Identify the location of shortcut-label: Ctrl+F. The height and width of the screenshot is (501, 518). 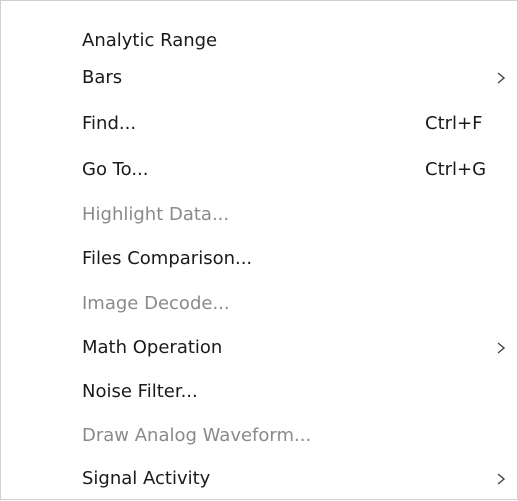
(454, 123).